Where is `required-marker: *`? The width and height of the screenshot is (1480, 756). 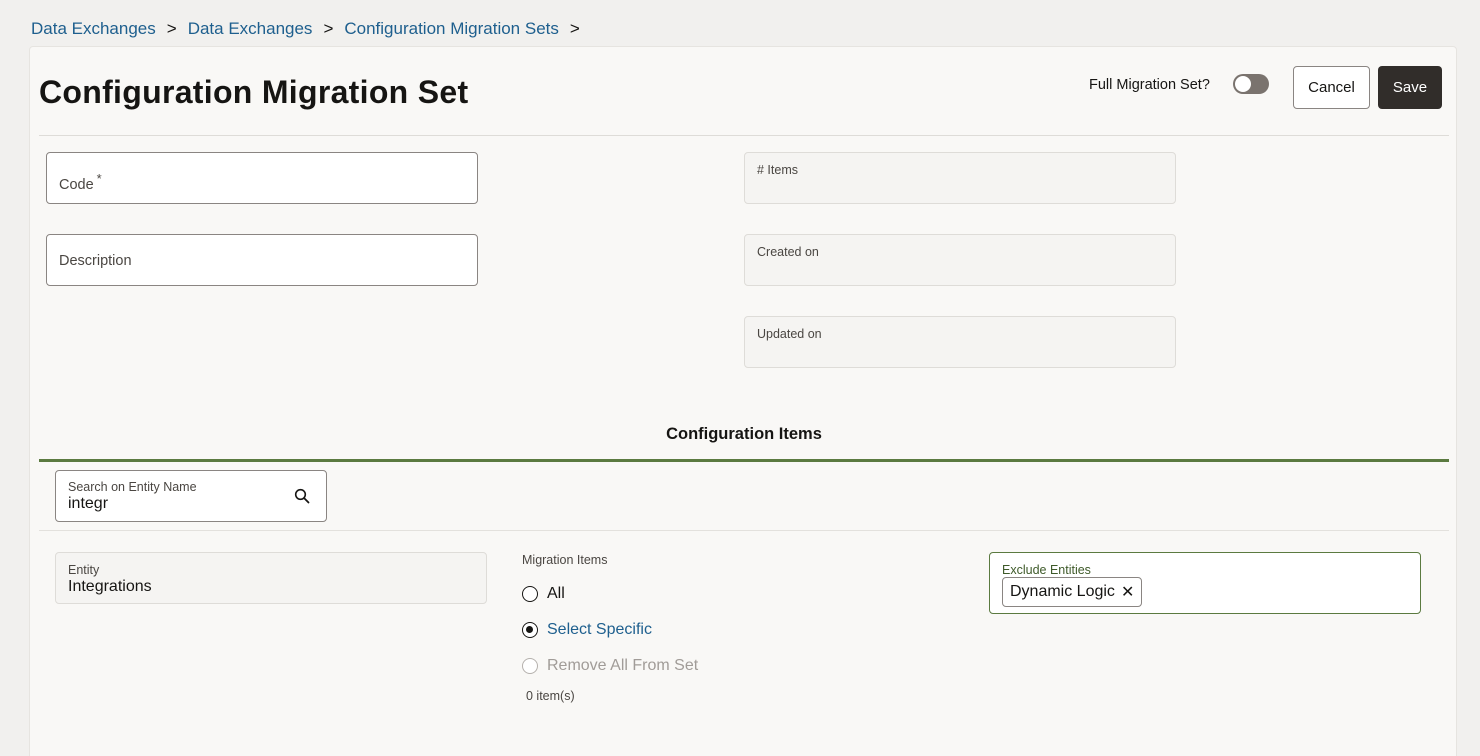 required-marker: * is located at coordinates (99, 178).